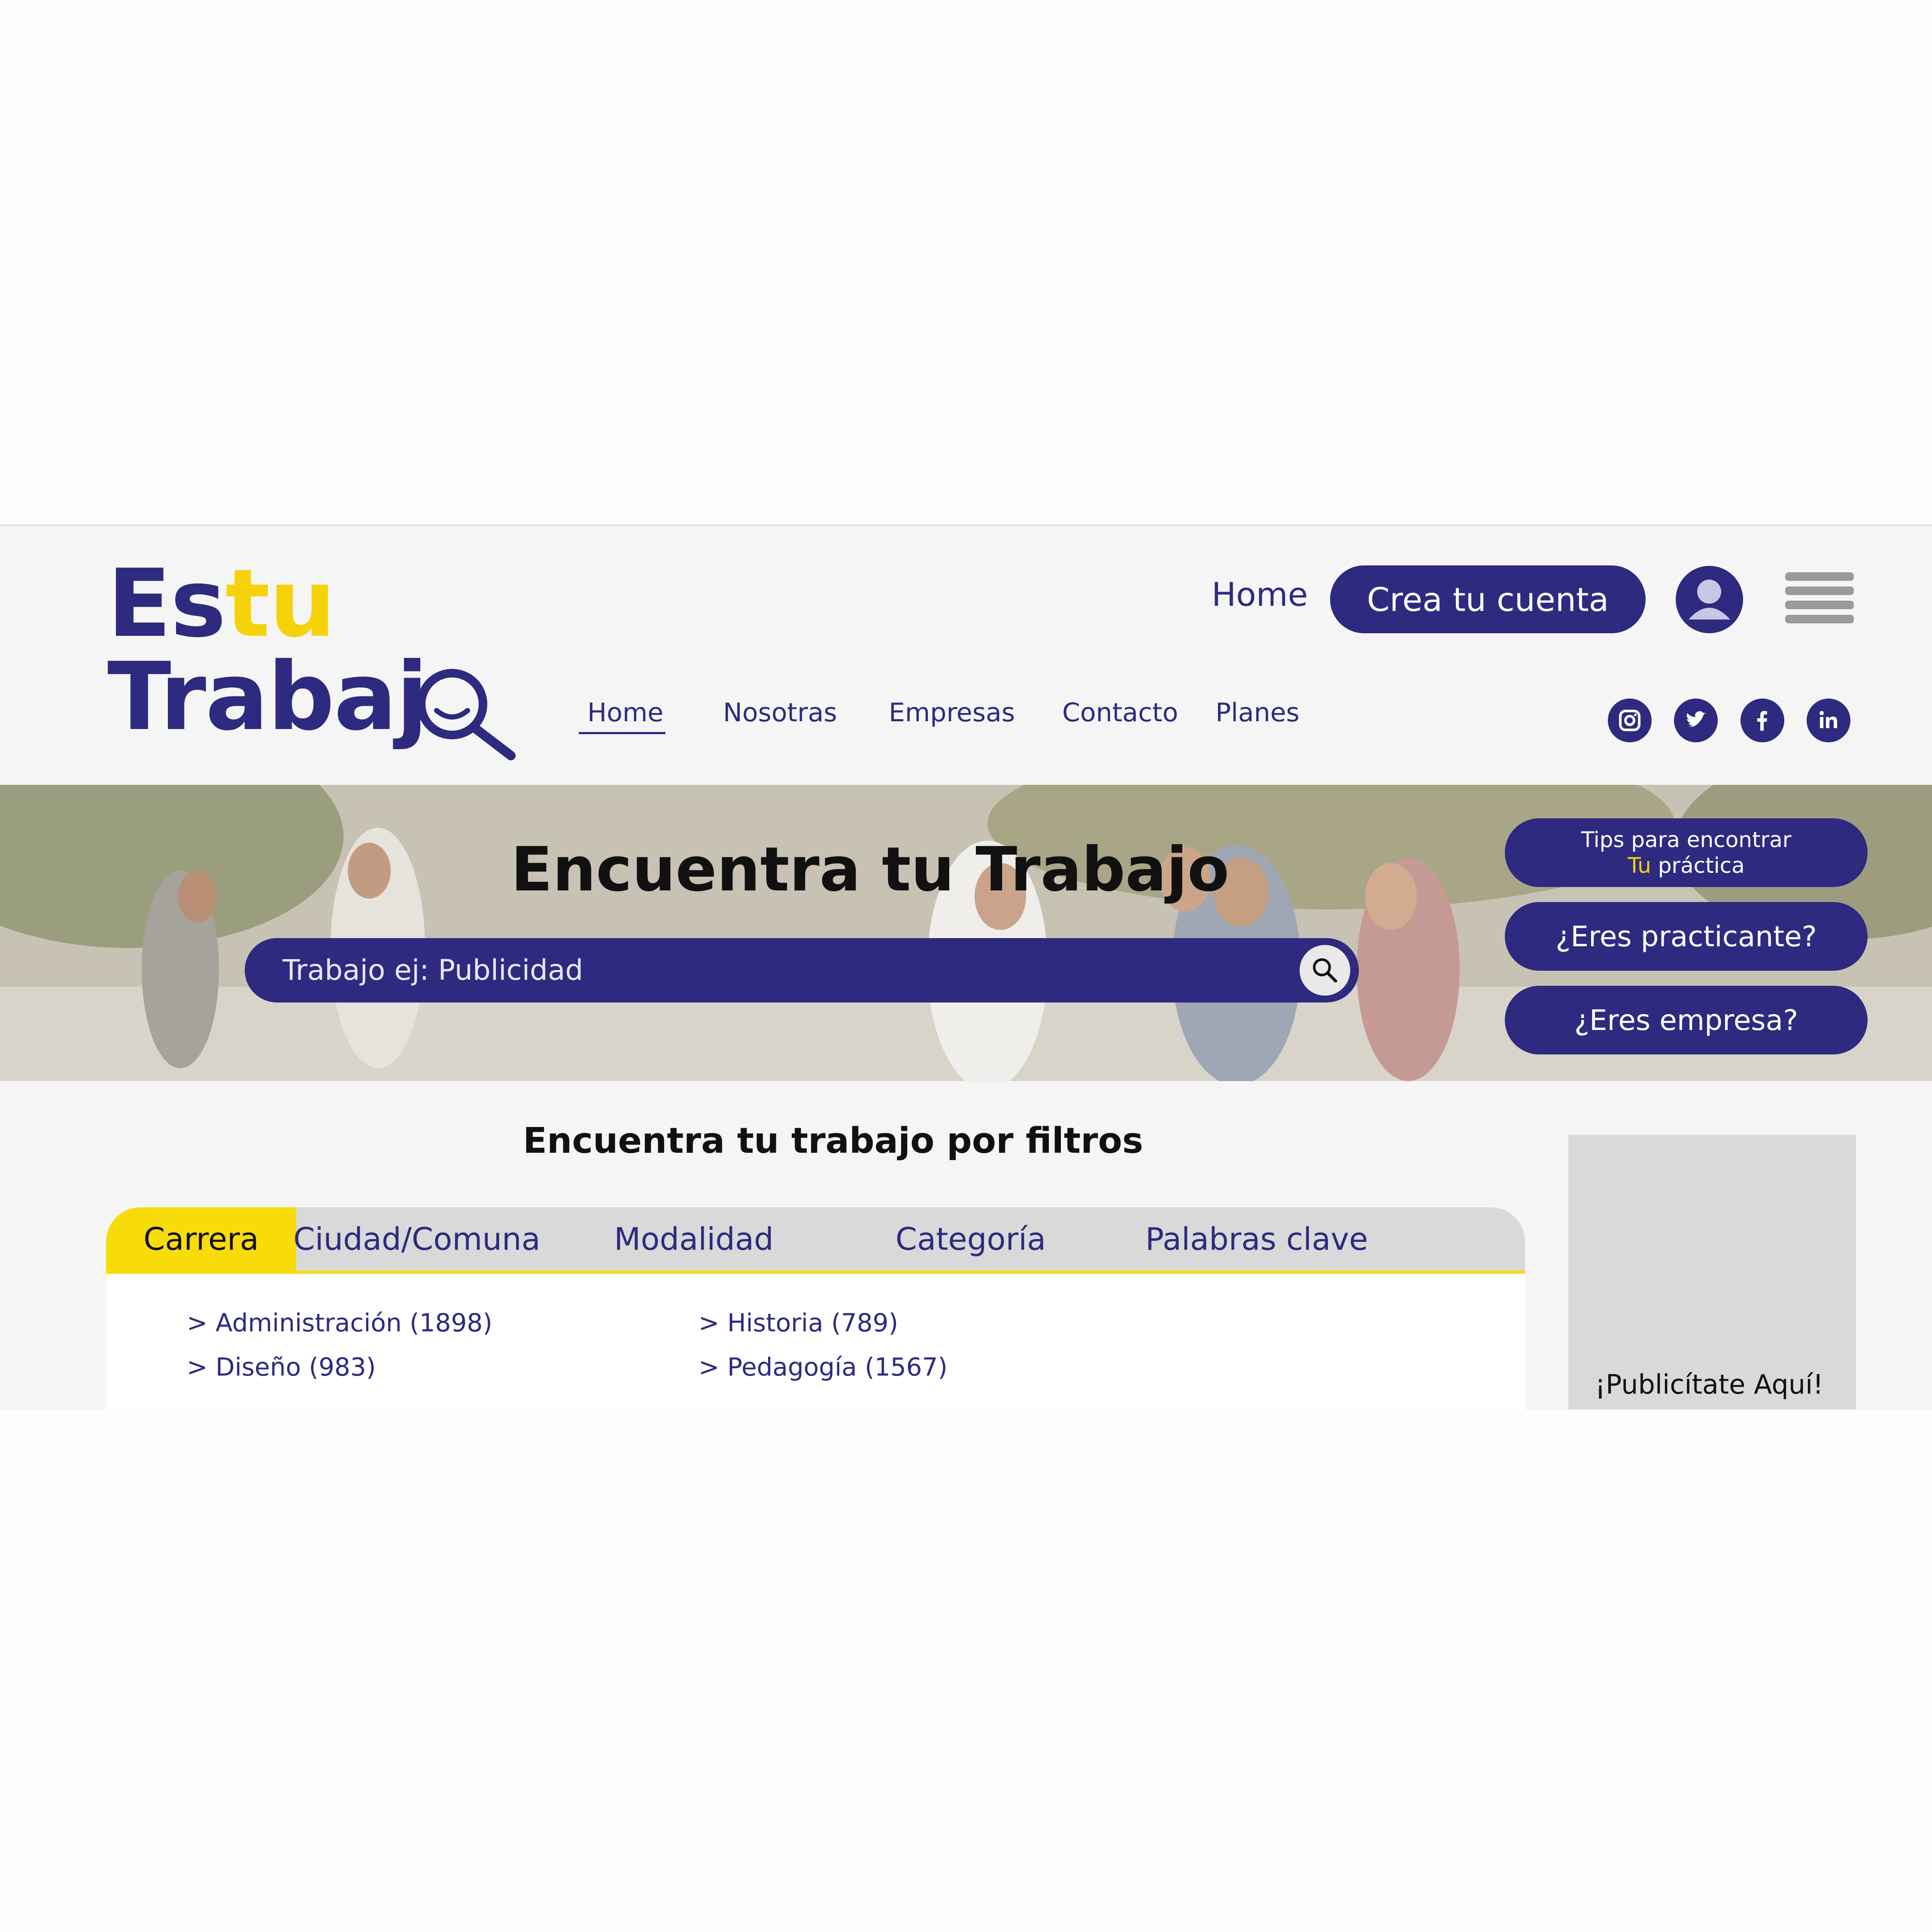  Describe the element at coordinates (1630, 720) in the screenshot. I see `instagram-icon` at that location.